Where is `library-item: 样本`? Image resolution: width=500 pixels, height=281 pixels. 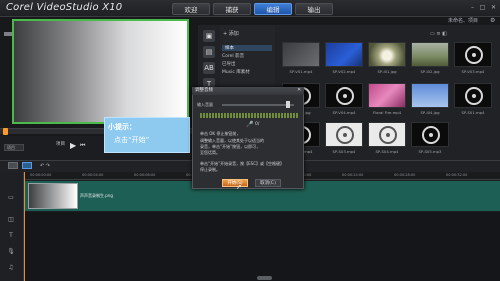
library-item: 样本 is located at coordinates (247, 48).